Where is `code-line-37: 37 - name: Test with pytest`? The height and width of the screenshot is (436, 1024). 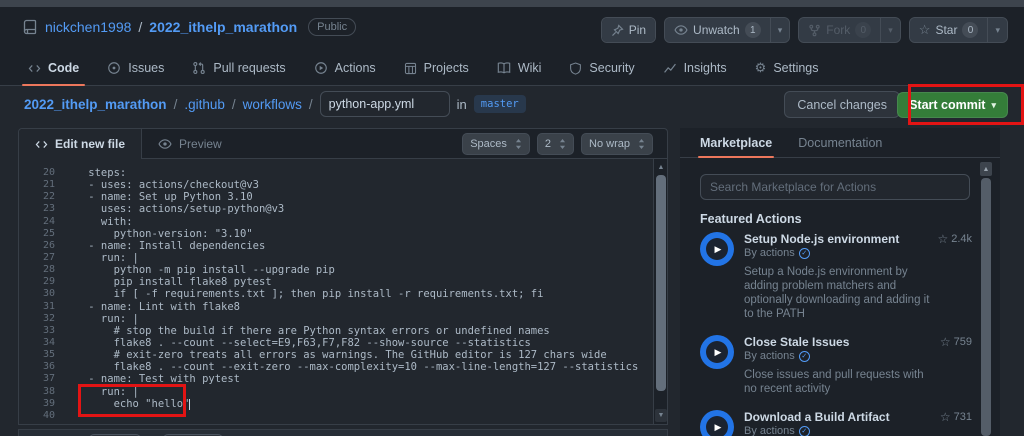
code-line-37: 37 - name: Test with pytest is located at coordinates (336, 379).